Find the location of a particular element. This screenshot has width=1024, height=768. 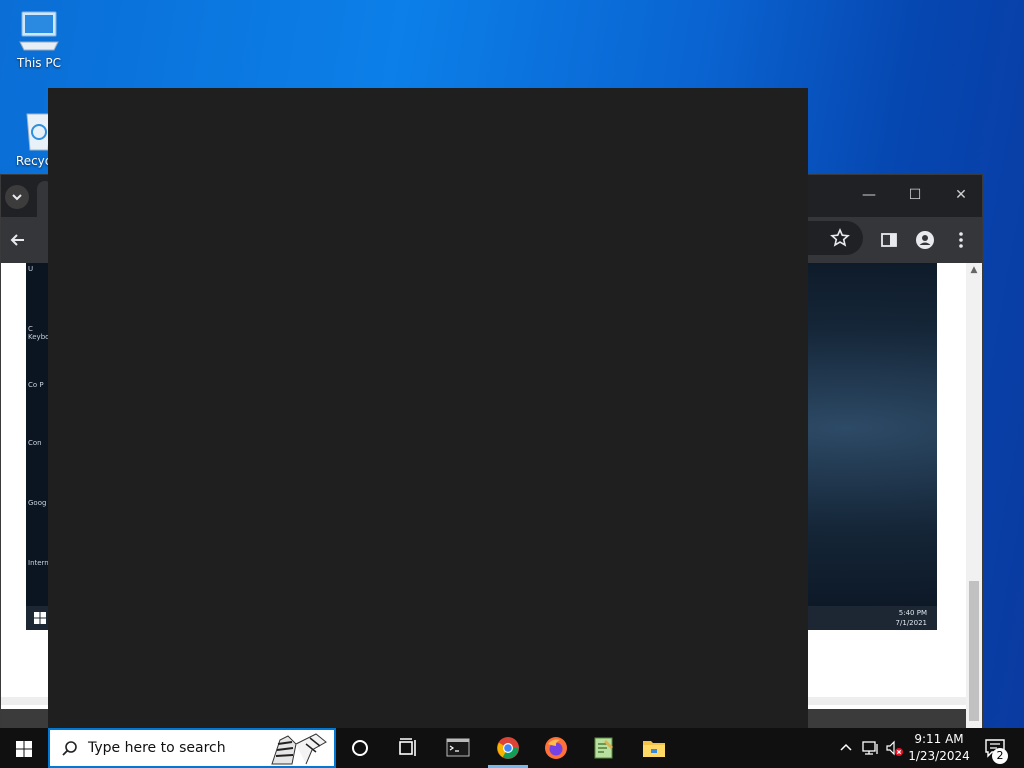

close-button: ✕ is located at coordinates (961, 195).